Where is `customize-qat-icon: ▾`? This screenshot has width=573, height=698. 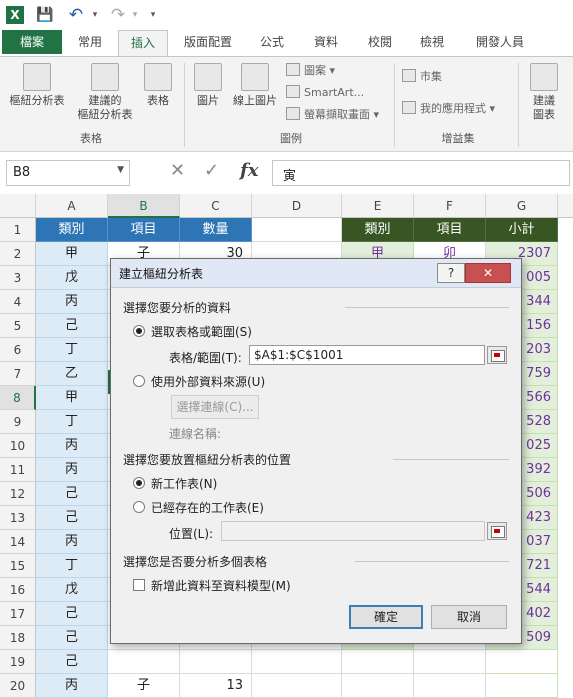 customize-qat-icon: ▾ is located at coordinates (153, 15).